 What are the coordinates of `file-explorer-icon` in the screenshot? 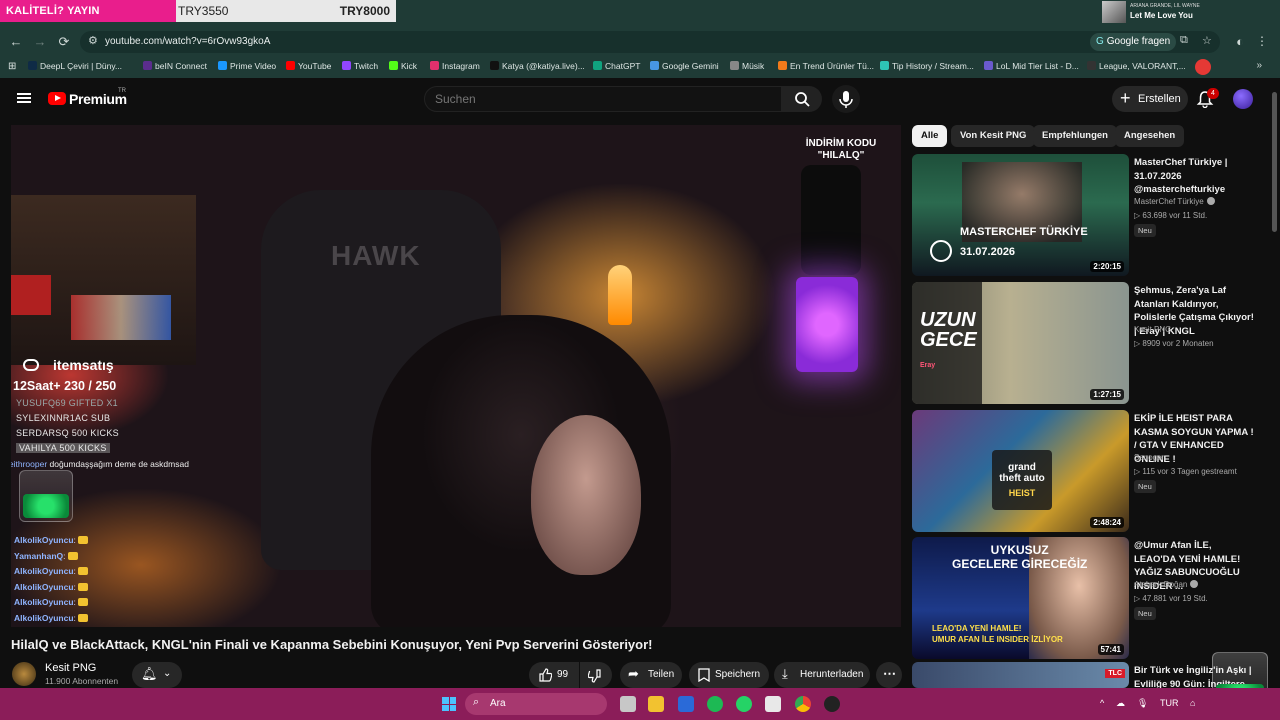 It's located at (656, 704).